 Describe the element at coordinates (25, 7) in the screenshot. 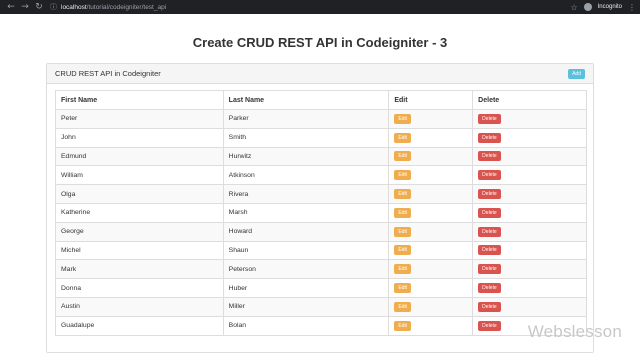

I see `forward-icon: →` at that location.